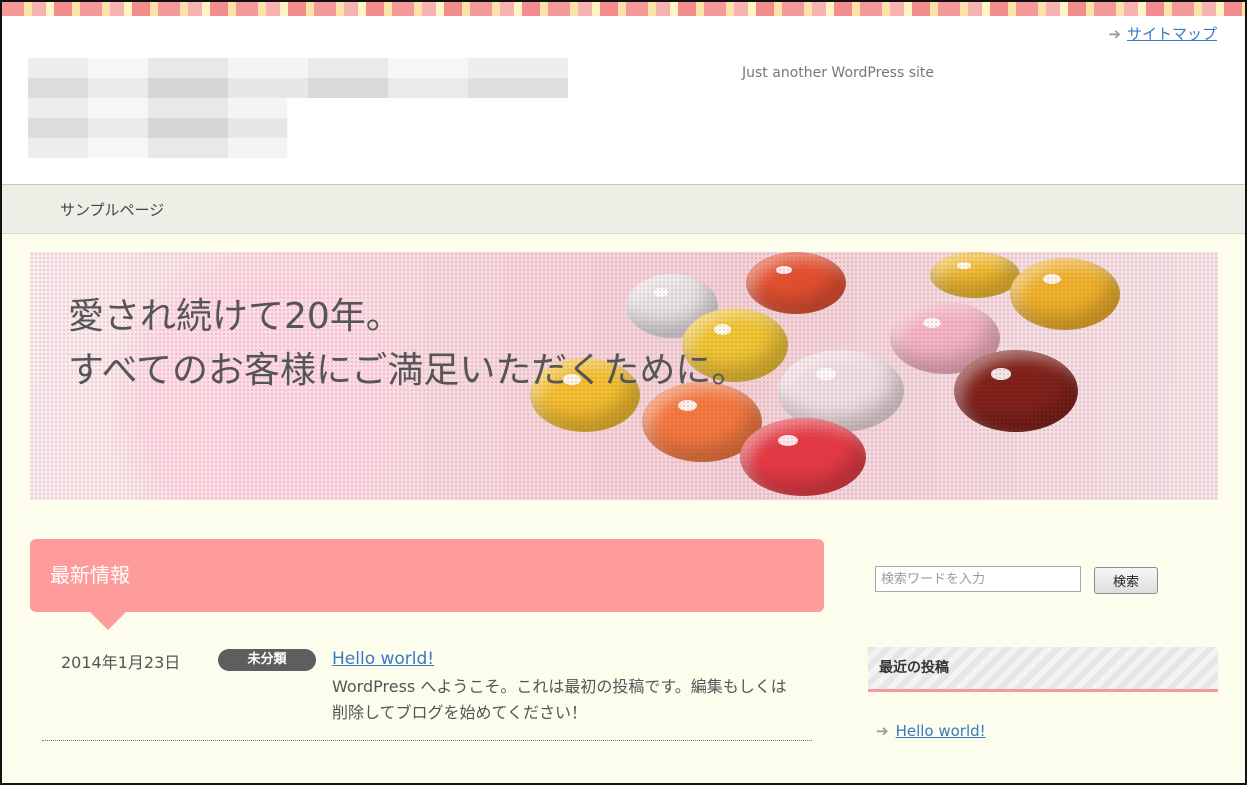 The image size is (1247, 785). I want to click on sitemap-link-group: ➔ サイトマップ, so click(1162, 33).